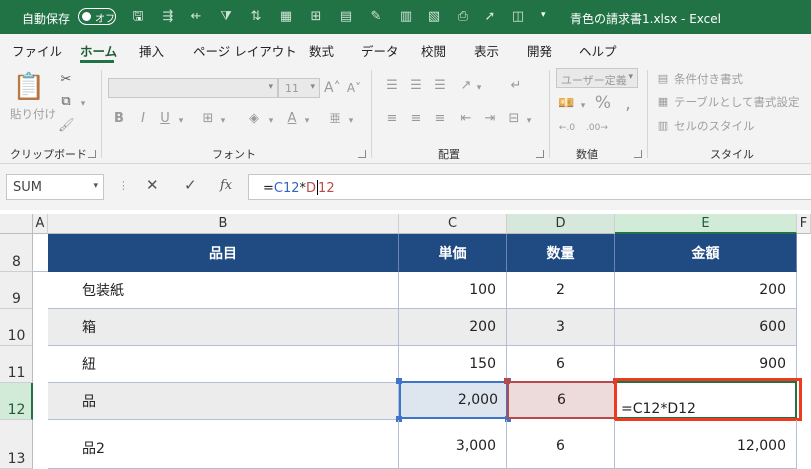  I want to click on row-header-10: 10, so click(16, 327).